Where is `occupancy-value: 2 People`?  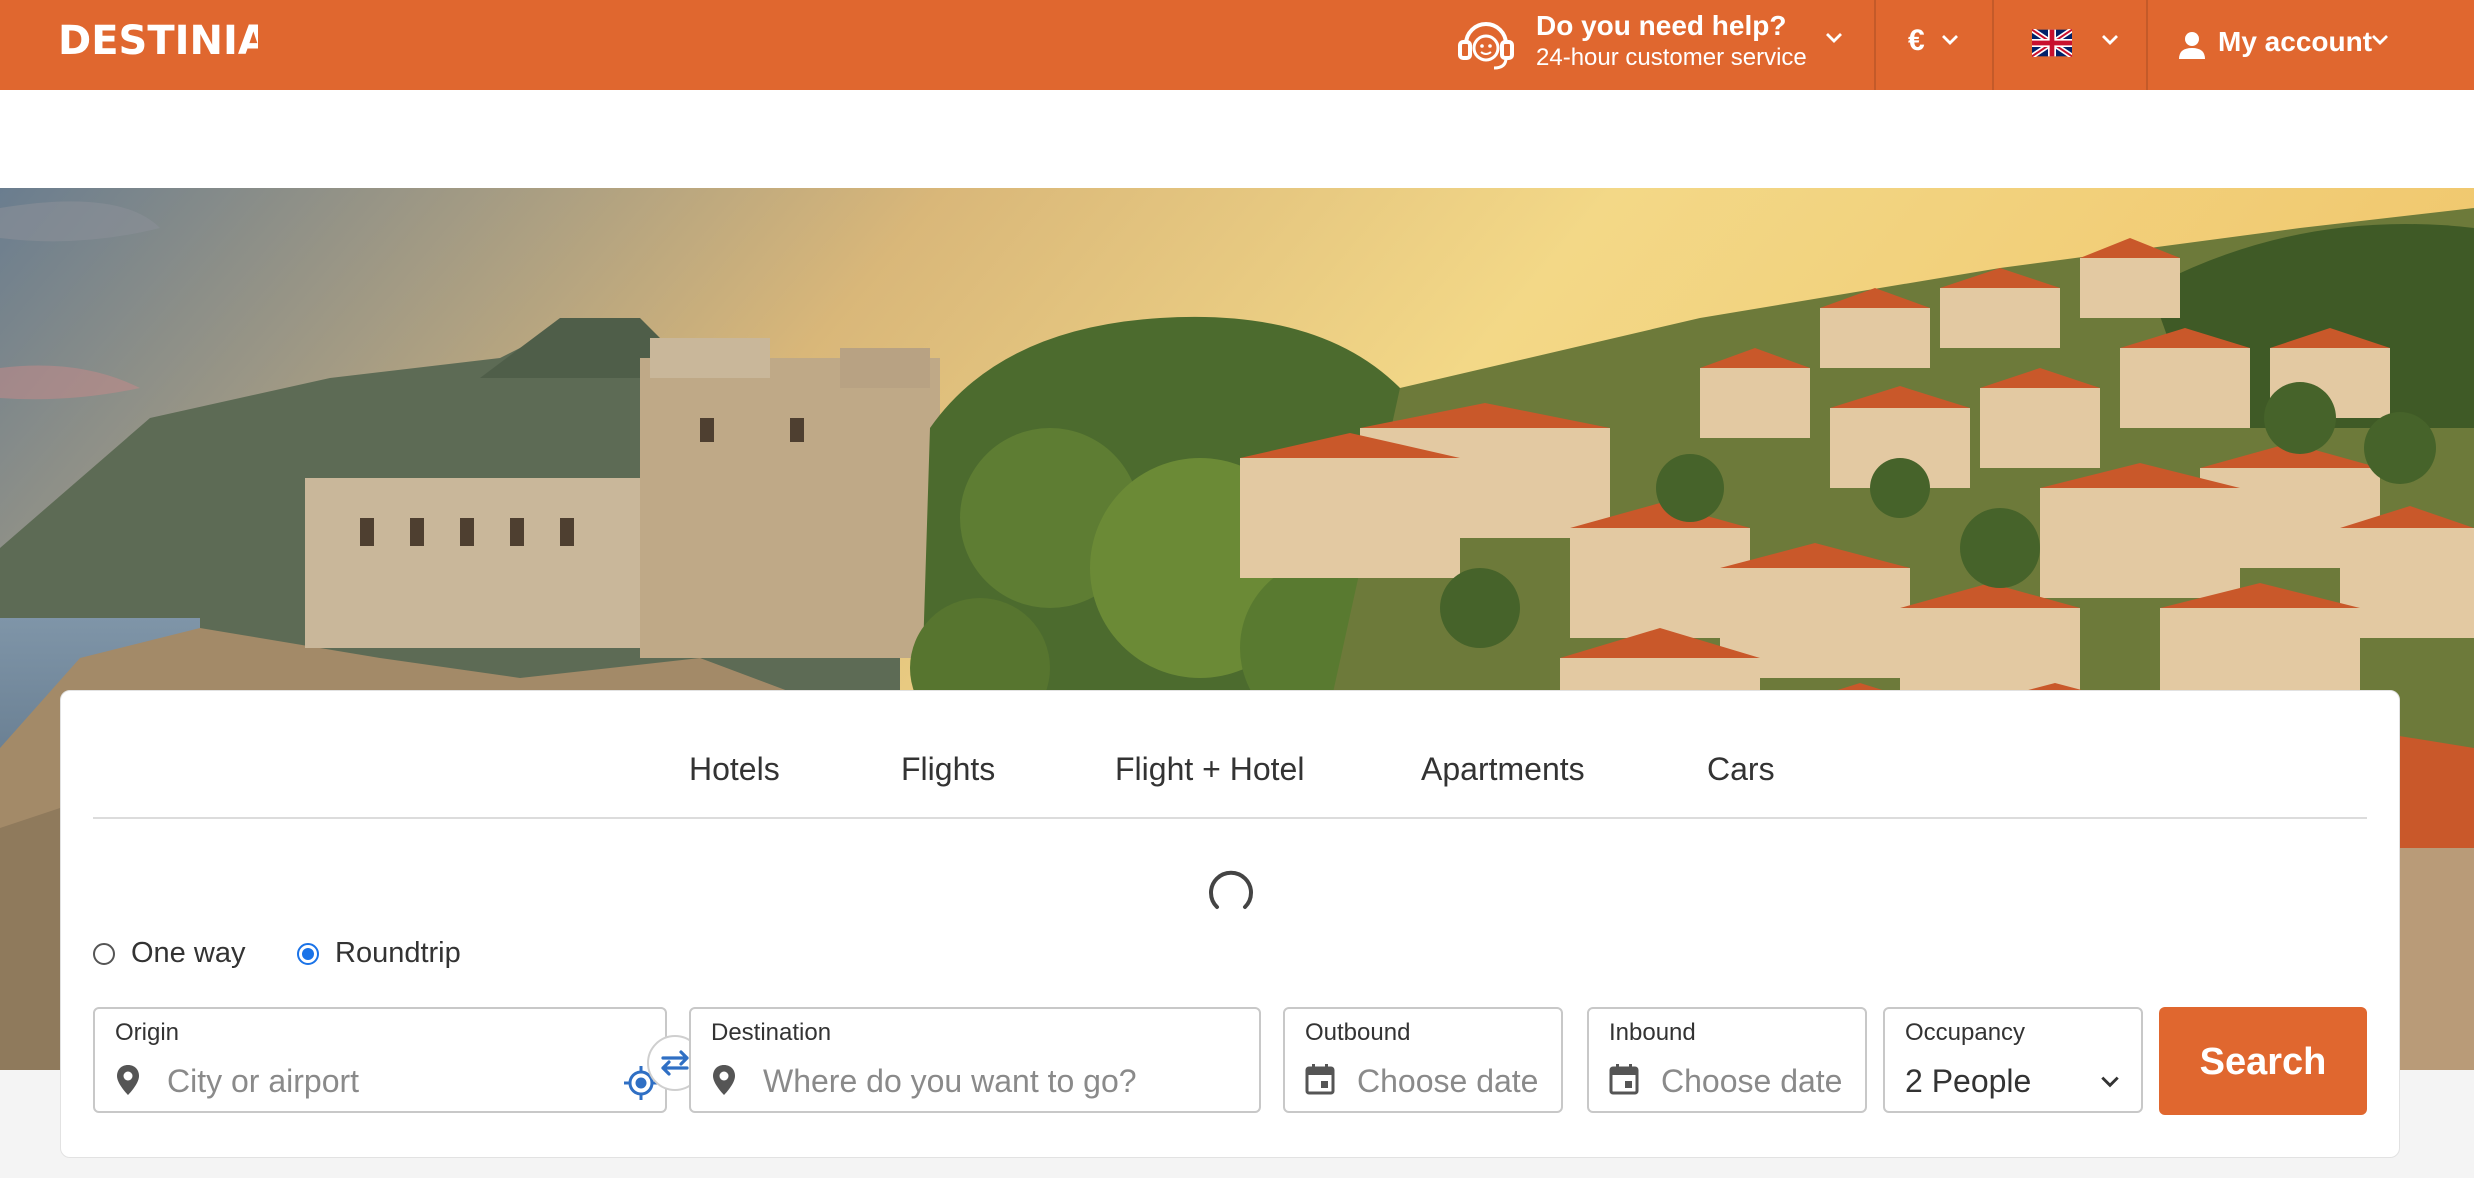
occupancy-value: 2 People is located at coordinates (1968, 1081).